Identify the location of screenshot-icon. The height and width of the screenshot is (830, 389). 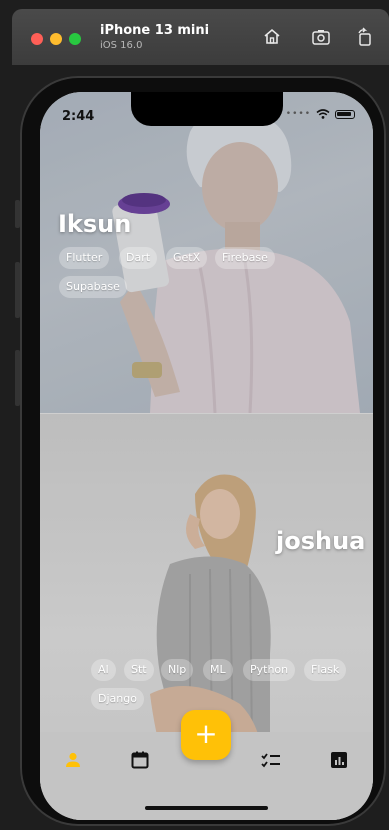
(321, 38).